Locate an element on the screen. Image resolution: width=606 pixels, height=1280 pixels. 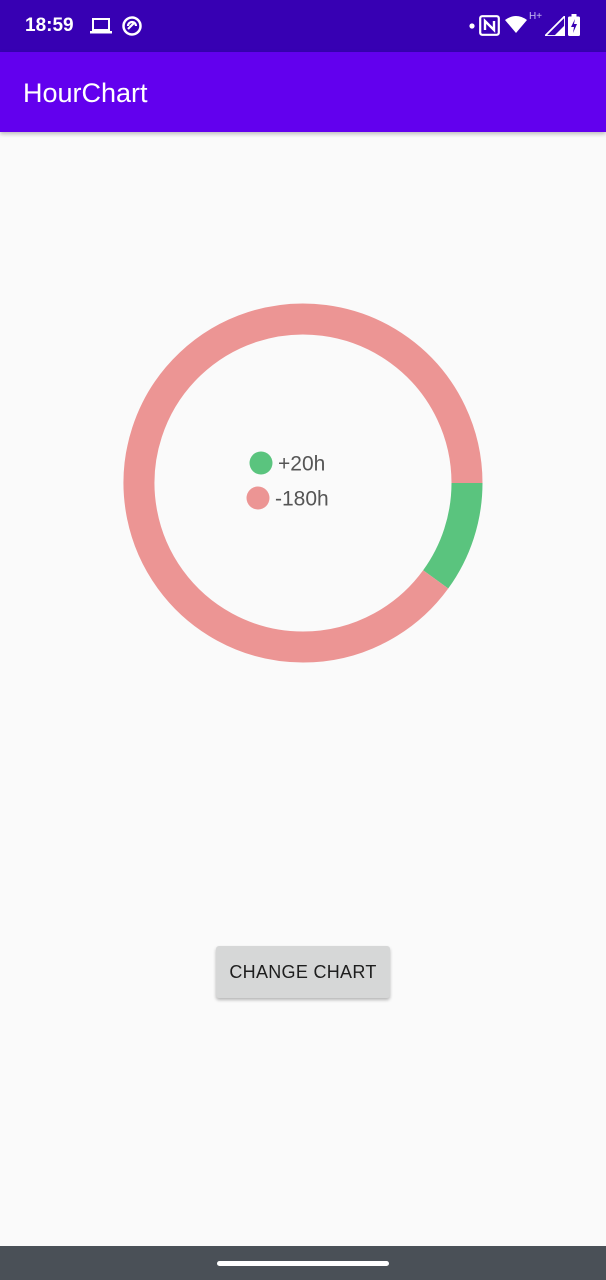
nfc-icon is located at coordinates (489, 25).